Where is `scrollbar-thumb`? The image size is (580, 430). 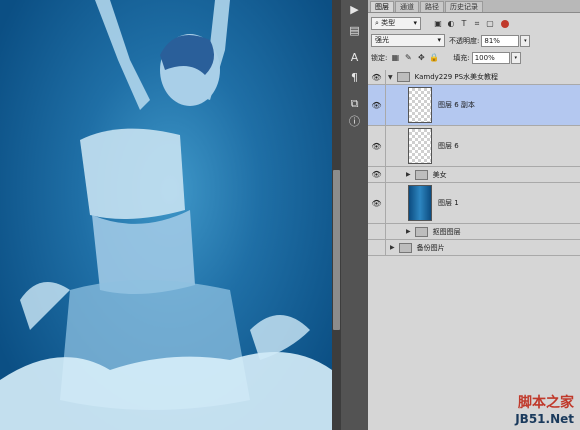
scrollbar-thumb is located at coordinates (336, 250).